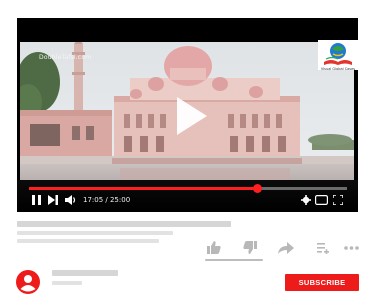 Image resolution: width=370 pixels, height=301 pixels. Describe the element at coordinates (338, 55) in the screenshot. I see `globe-book-icon` at that location.